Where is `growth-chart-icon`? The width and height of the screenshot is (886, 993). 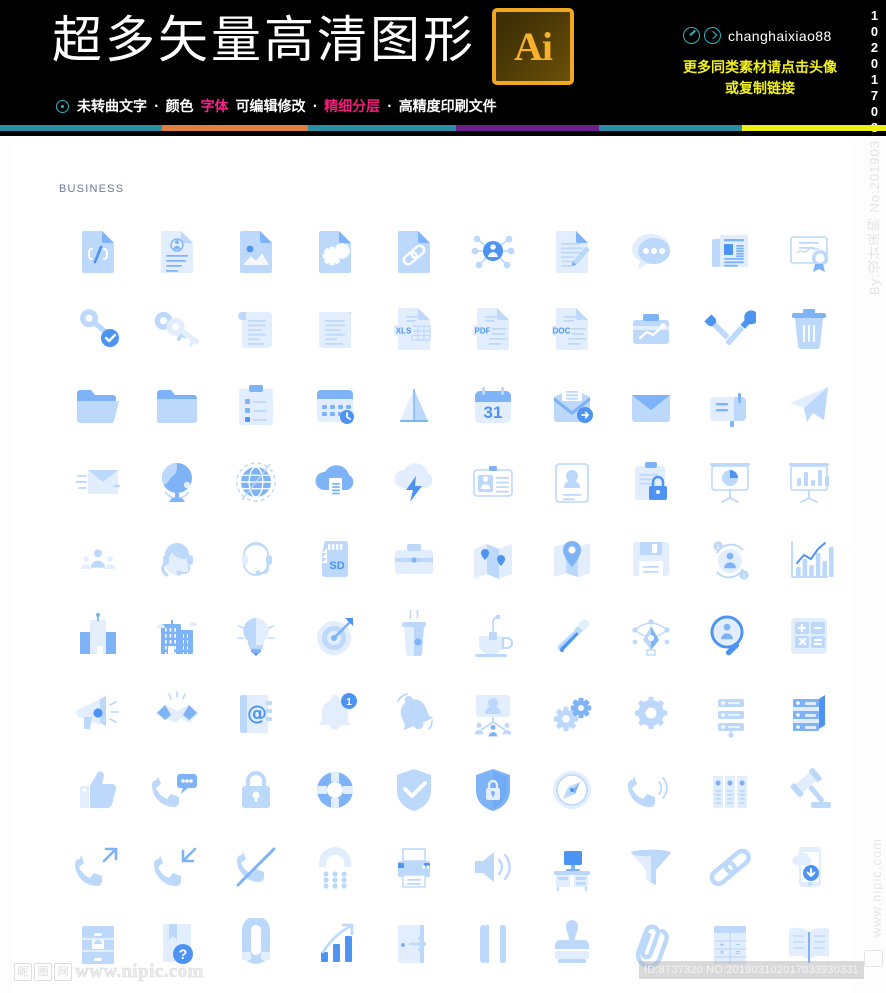 growth-chart-icon is located at coordinates (334, 943).